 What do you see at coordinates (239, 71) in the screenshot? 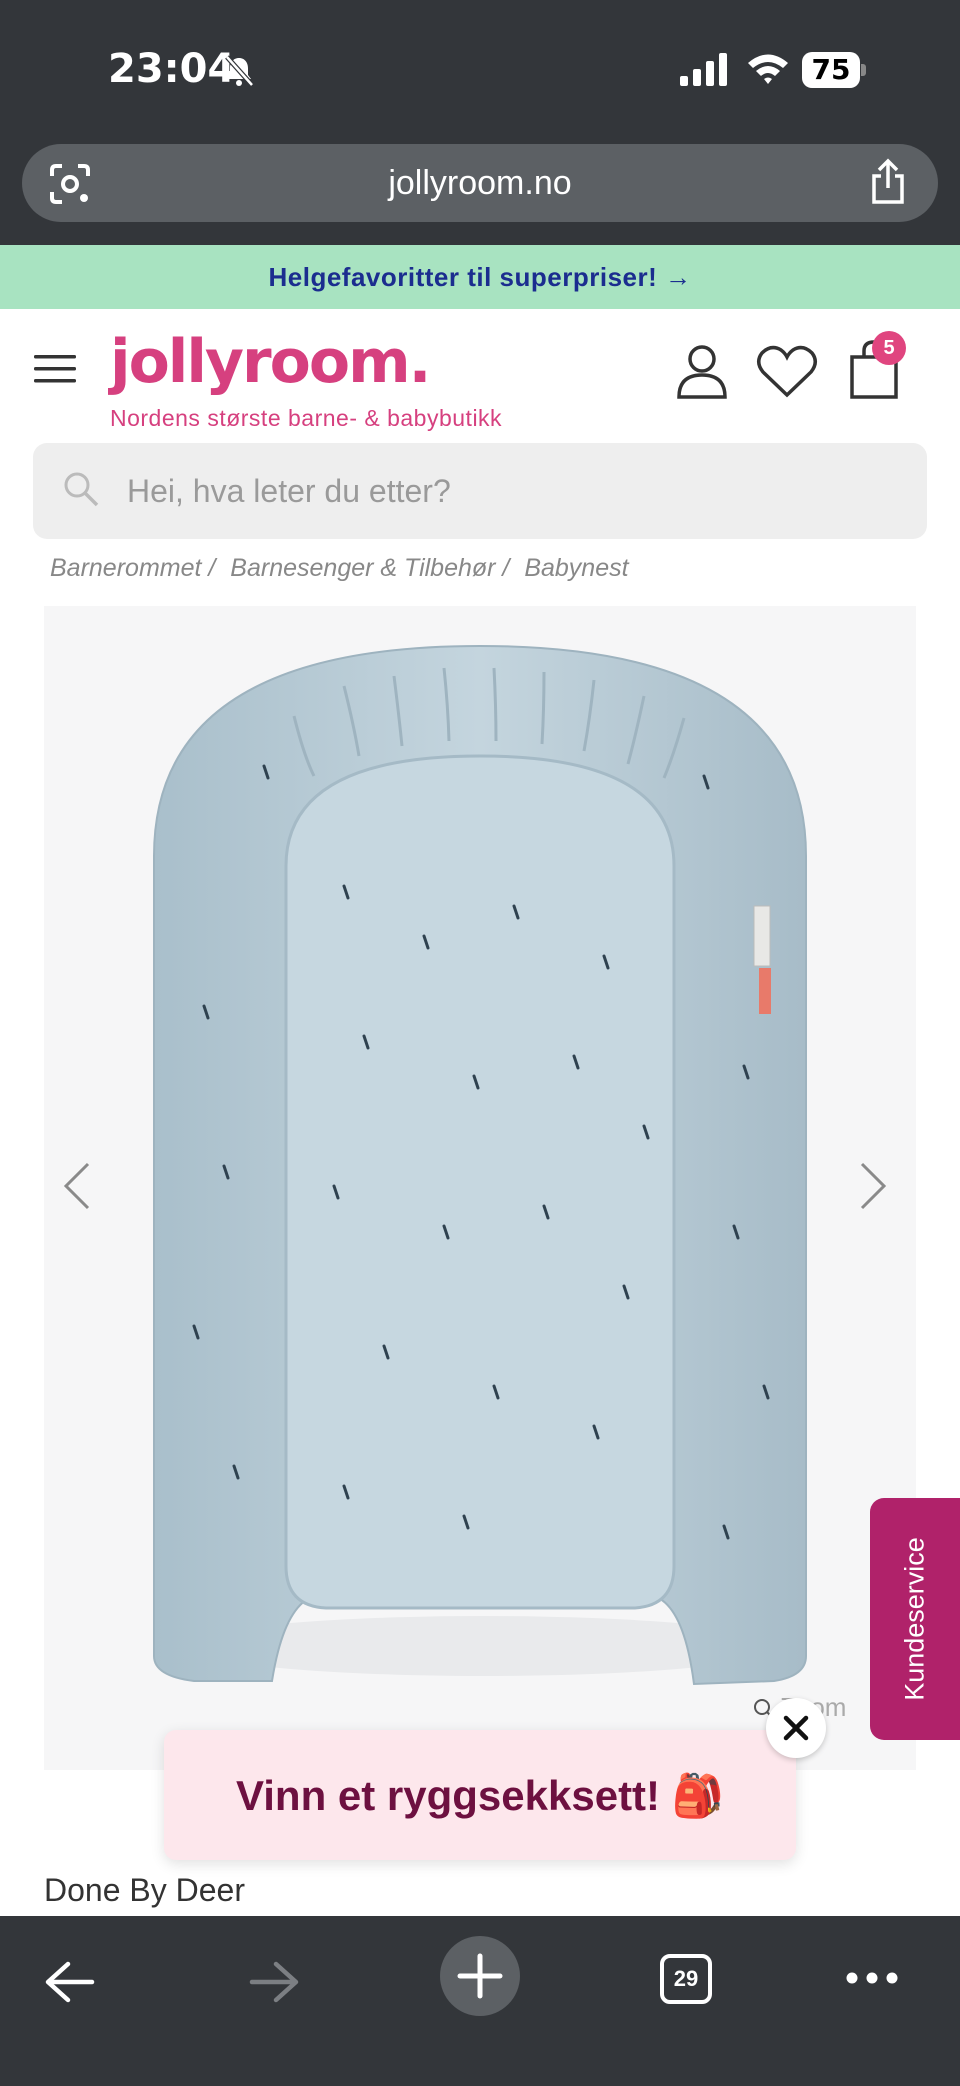
I see `bell-slash-icon` at bounding box center [239, 71].